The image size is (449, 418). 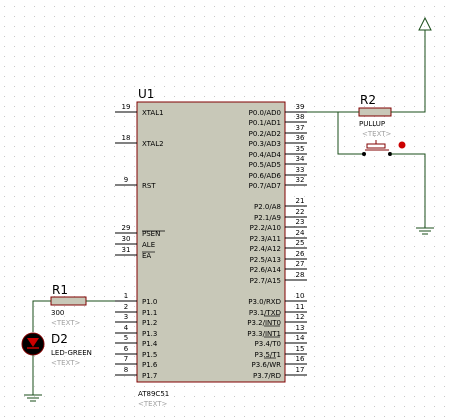 What do you see at coordinates (265, 165) in the screenshot?
I see `mcu-pin-label-34: P0.5/AD5` at bounding box center [265, 165].